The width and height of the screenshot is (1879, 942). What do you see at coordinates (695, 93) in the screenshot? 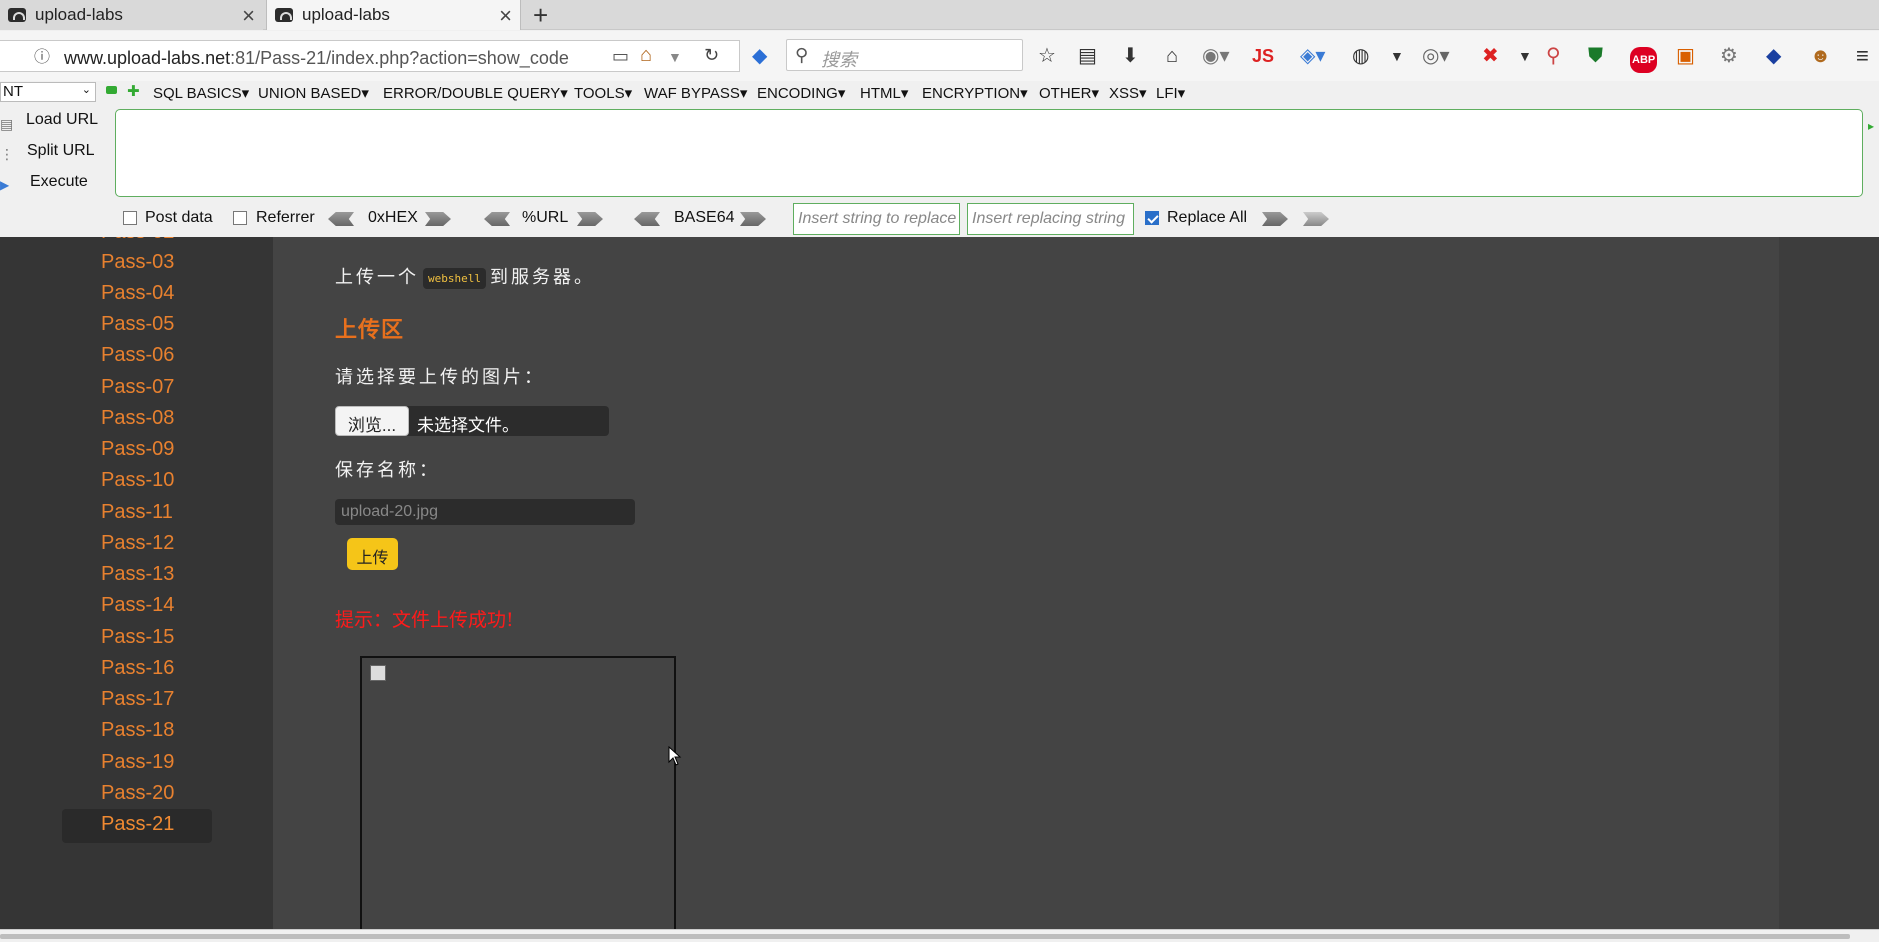
I see `menu-waf-bypass: WAF BYPASS▾` at bounding box center [695, 93].